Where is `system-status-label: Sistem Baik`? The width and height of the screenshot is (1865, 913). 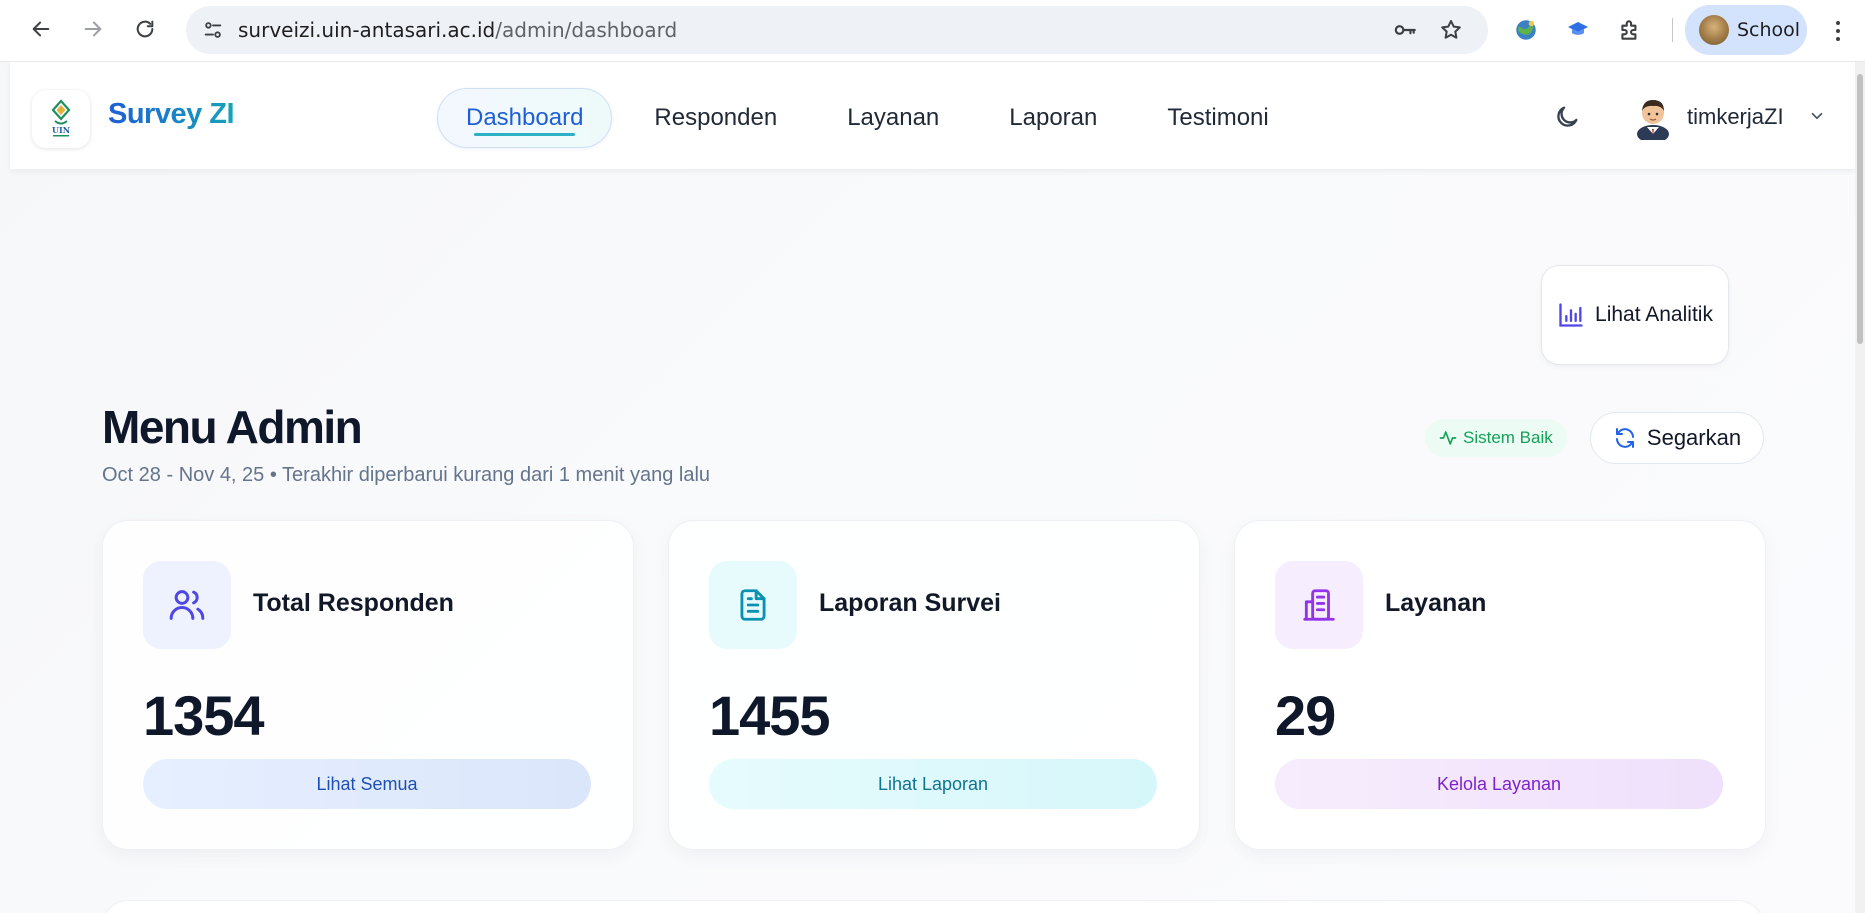 system-status-label: Sistem Baik is located at coordinates (1508, 437).